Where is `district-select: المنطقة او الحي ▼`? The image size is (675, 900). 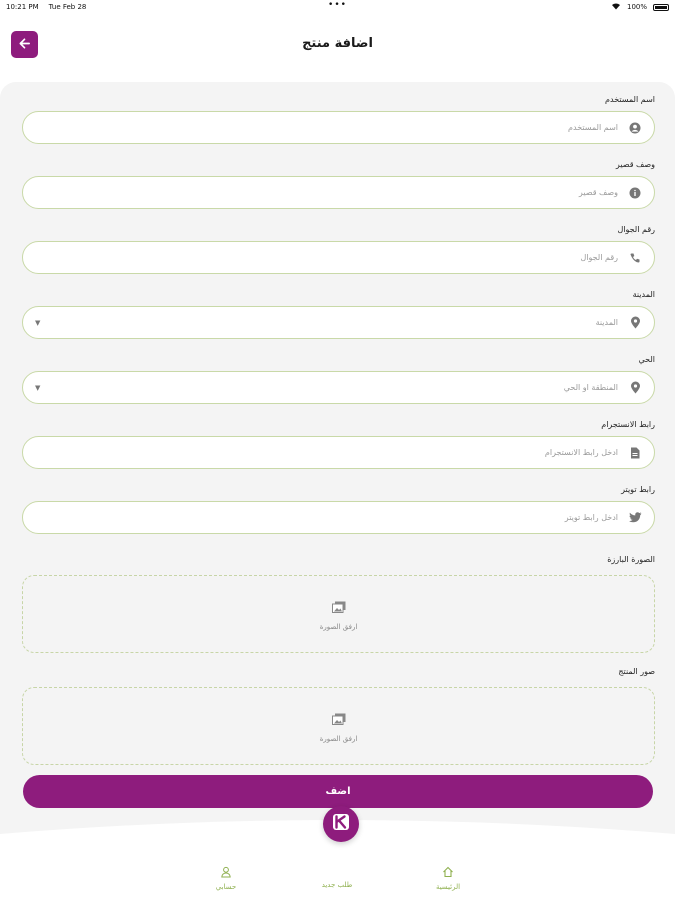 district-select: المنطقة او الحي ▼ is located at coordinates (338, 387).